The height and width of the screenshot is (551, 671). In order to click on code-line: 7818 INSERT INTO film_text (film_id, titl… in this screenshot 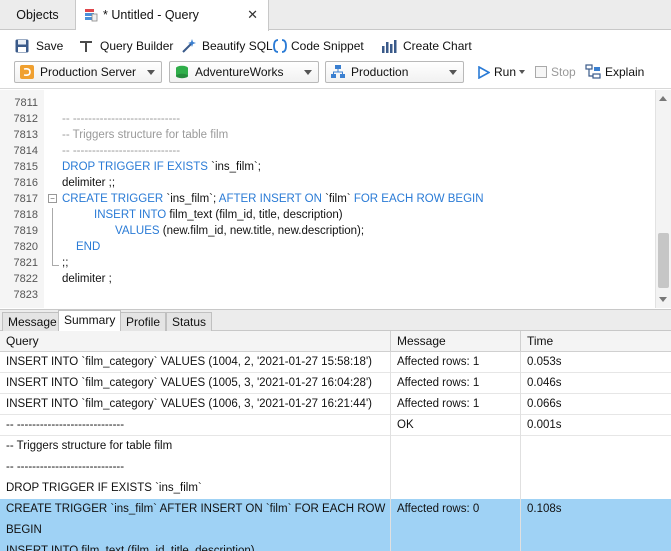, I will do `click(327, 215)`.